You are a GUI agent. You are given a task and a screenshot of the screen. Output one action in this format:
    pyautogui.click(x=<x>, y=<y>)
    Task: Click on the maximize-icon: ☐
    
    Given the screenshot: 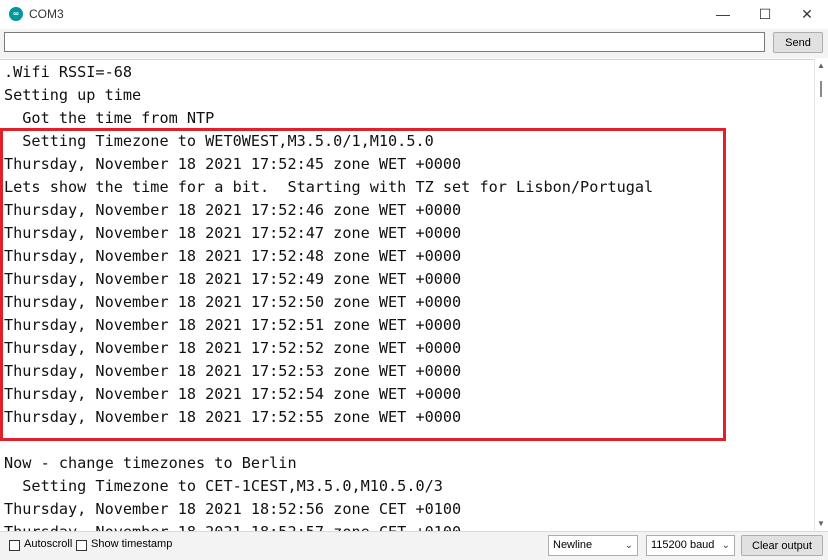 What is the action you would take?
    pyautogui.click(x=765, y=14)
    